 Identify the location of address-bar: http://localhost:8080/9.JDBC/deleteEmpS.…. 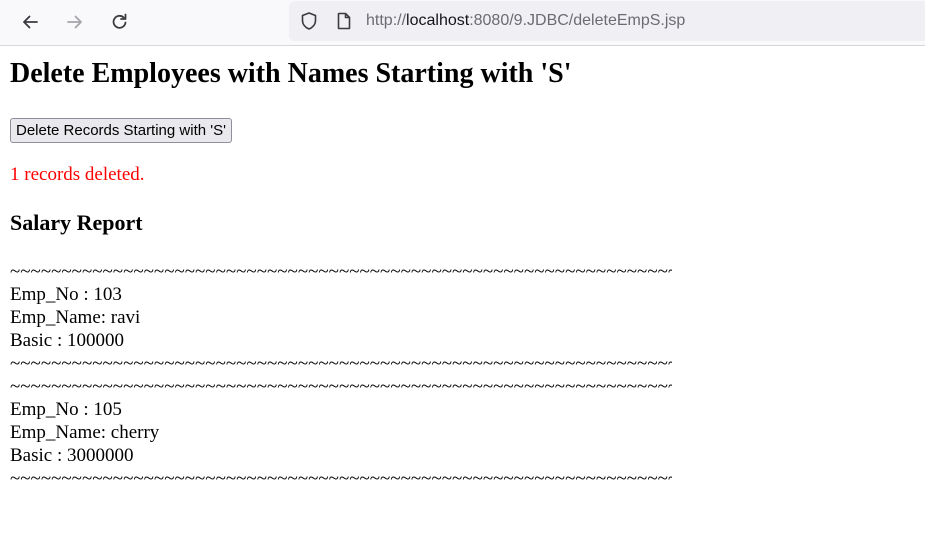
(607, 21).